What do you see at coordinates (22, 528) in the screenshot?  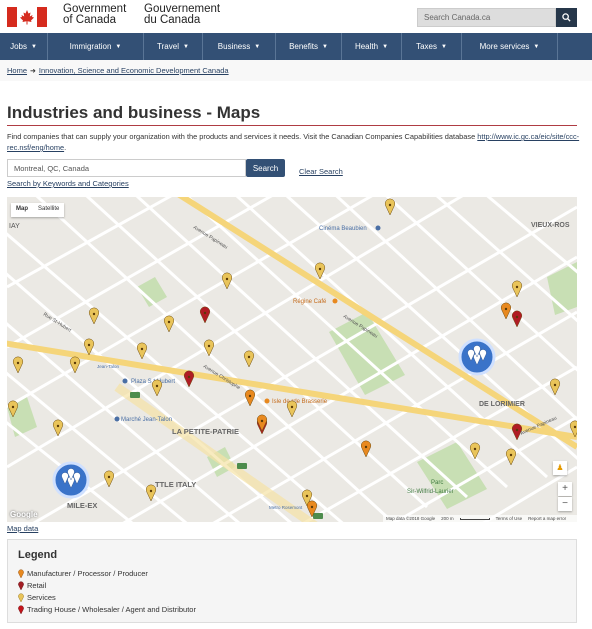 I see `map-data-link: Map data` at bounding box center [22, 528].